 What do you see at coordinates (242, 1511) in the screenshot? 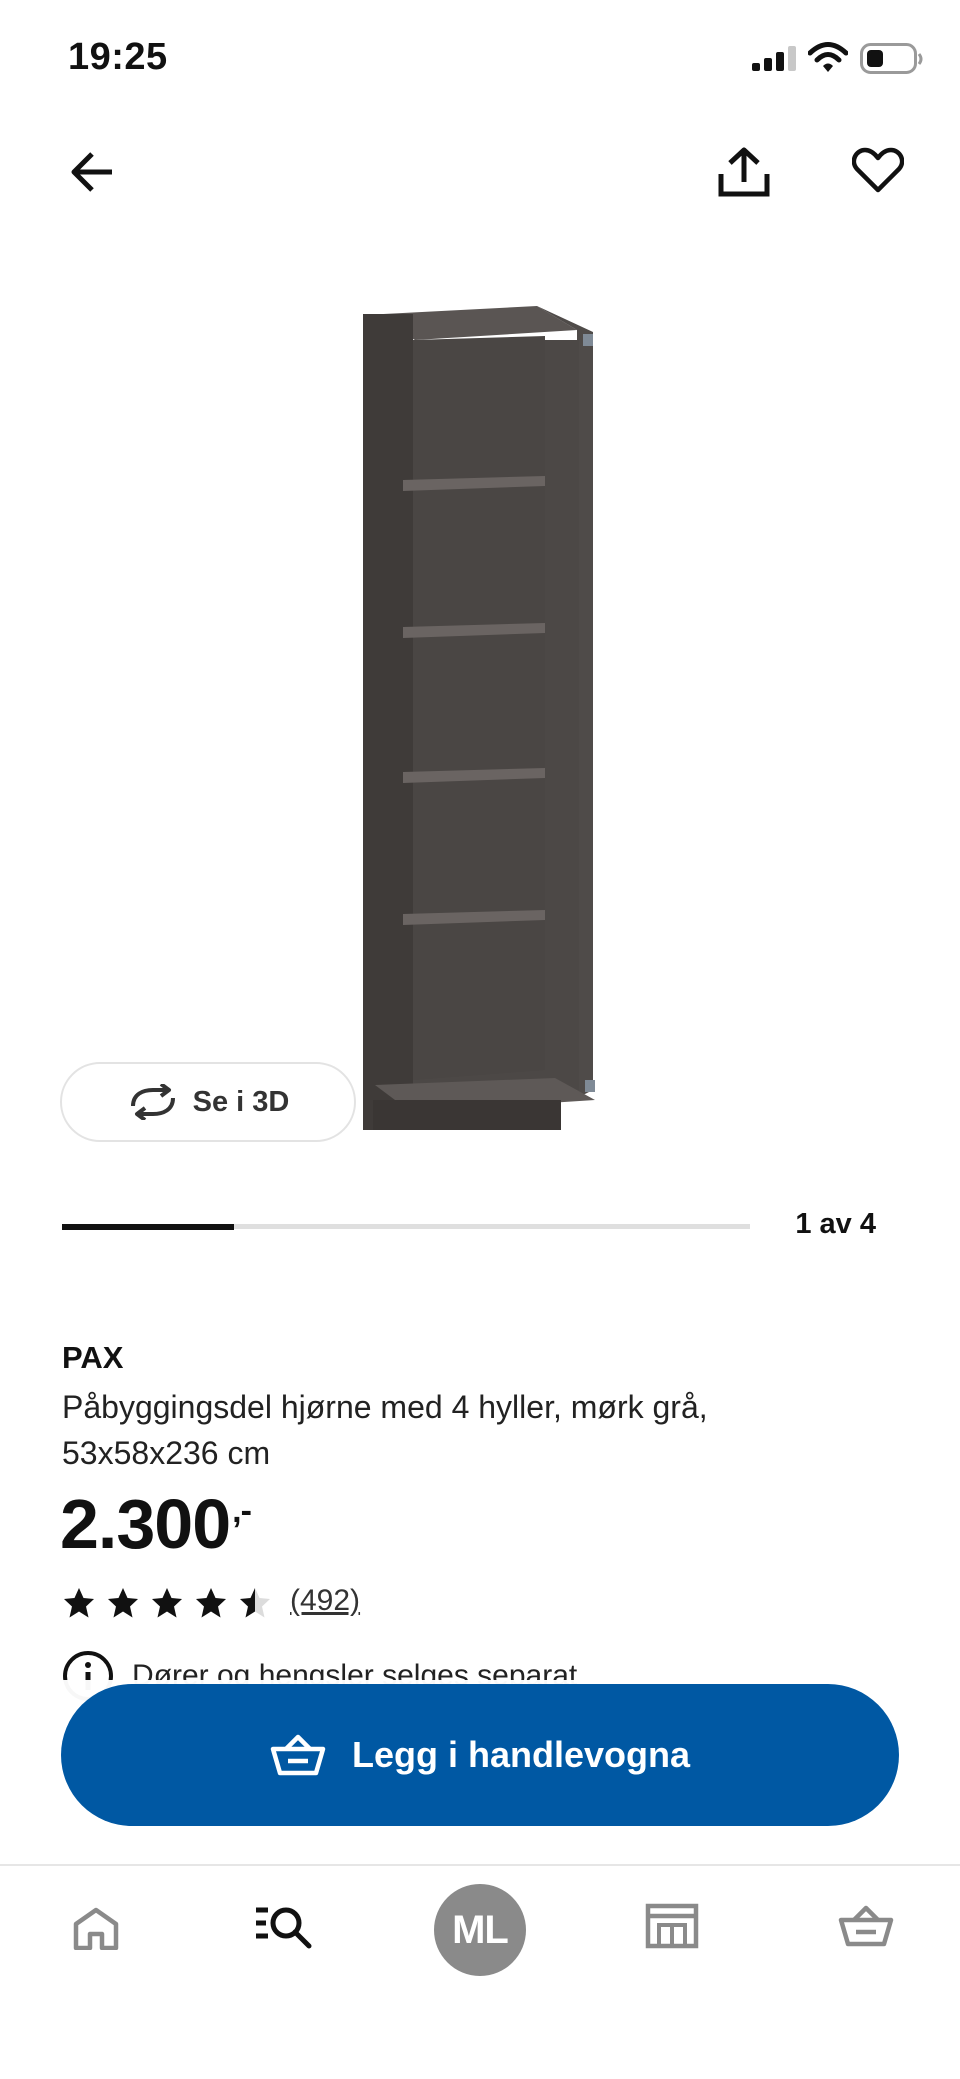
I see `price-suffix: ,-` at bounding box center [242, 1511].